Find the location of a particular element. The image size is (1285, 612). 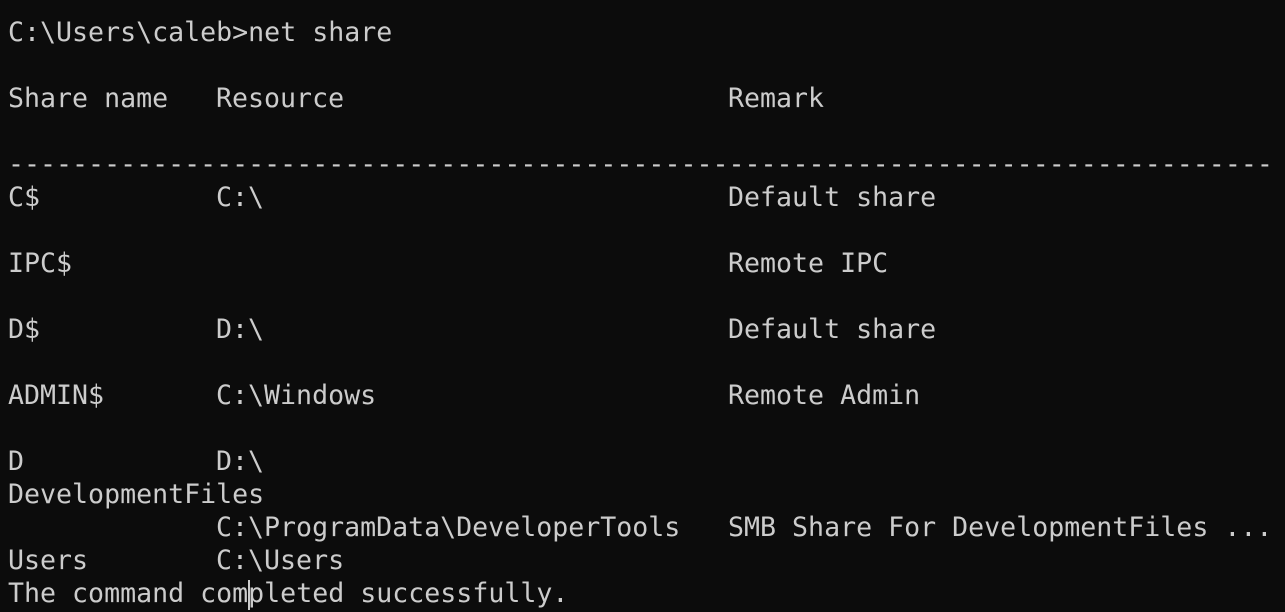

table-row: ADMIN$ C:\Windows Remote Admin is located at coordinates (646, 395).